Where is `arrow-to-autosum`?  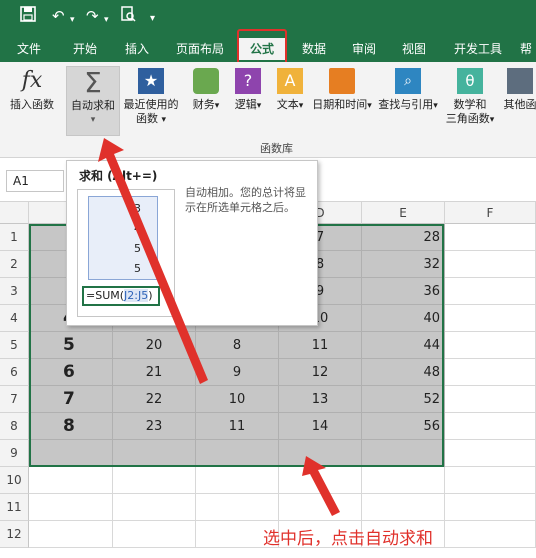 arrow-to-autosum is located at coordinates (153, 261).